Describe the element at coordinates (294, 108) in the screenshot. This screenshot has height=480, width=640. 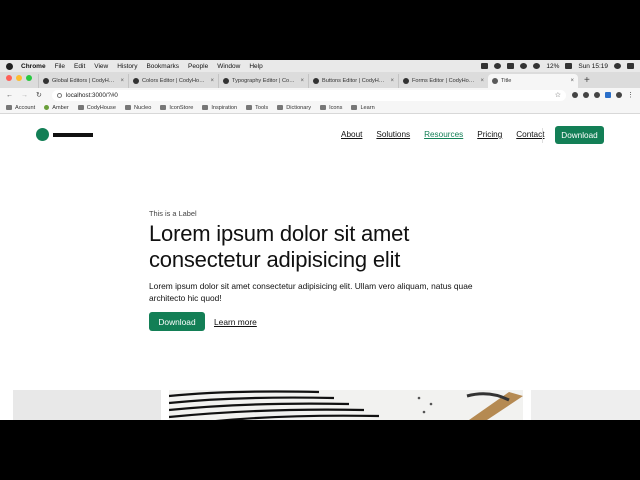
I see `bookmark-dictionary: Dictionary` at that location.